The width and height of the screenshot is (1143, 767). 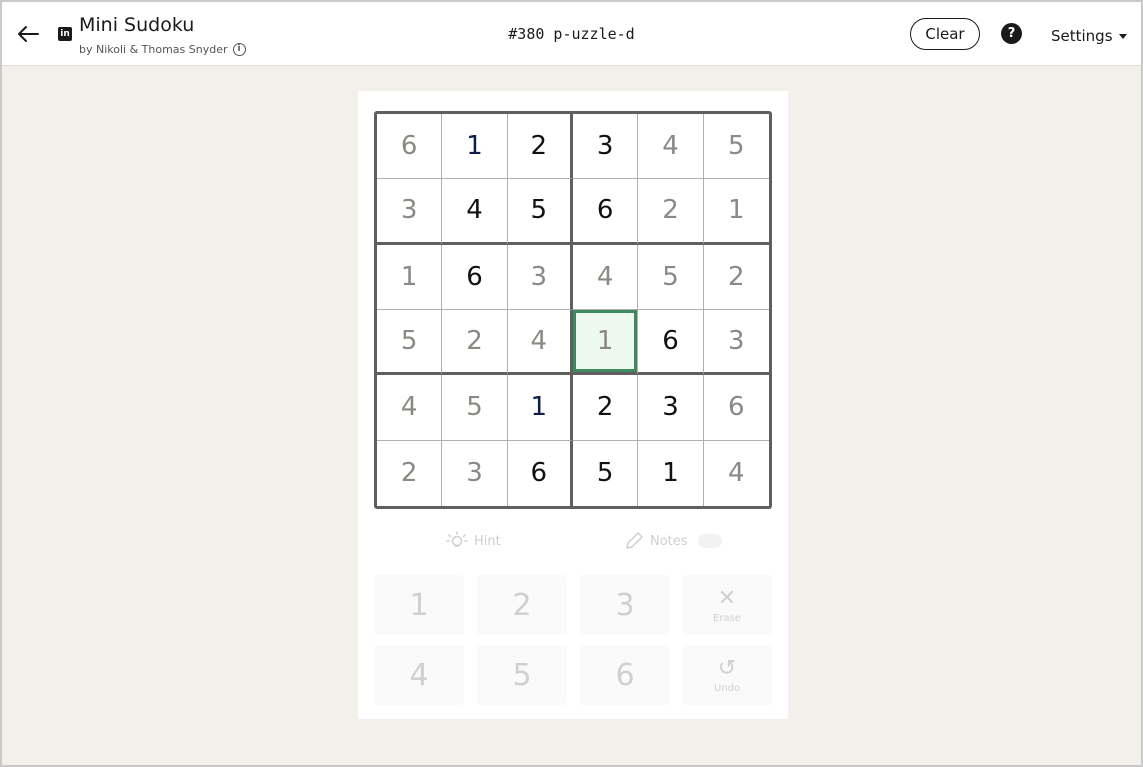 I want to click on cell-r3-c2: 6, so click(x=475, y=277).